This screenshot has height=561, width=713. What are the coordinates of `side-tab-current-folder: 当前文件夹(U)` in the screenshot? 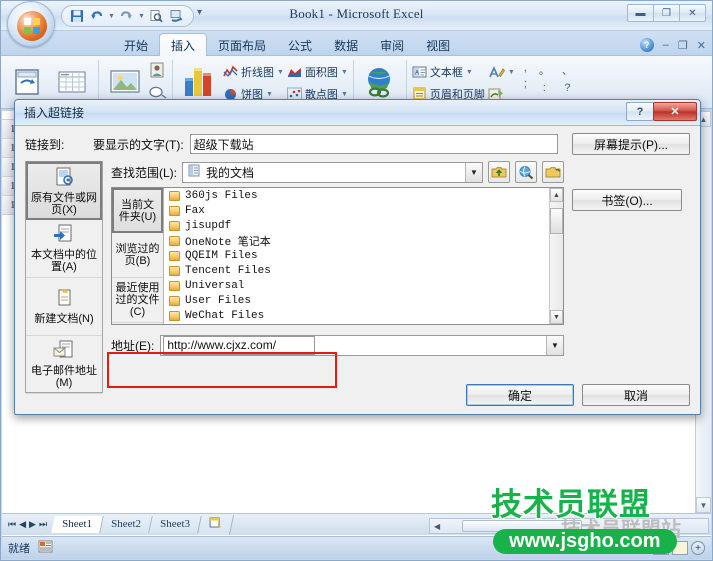 It's located at (137, 210).